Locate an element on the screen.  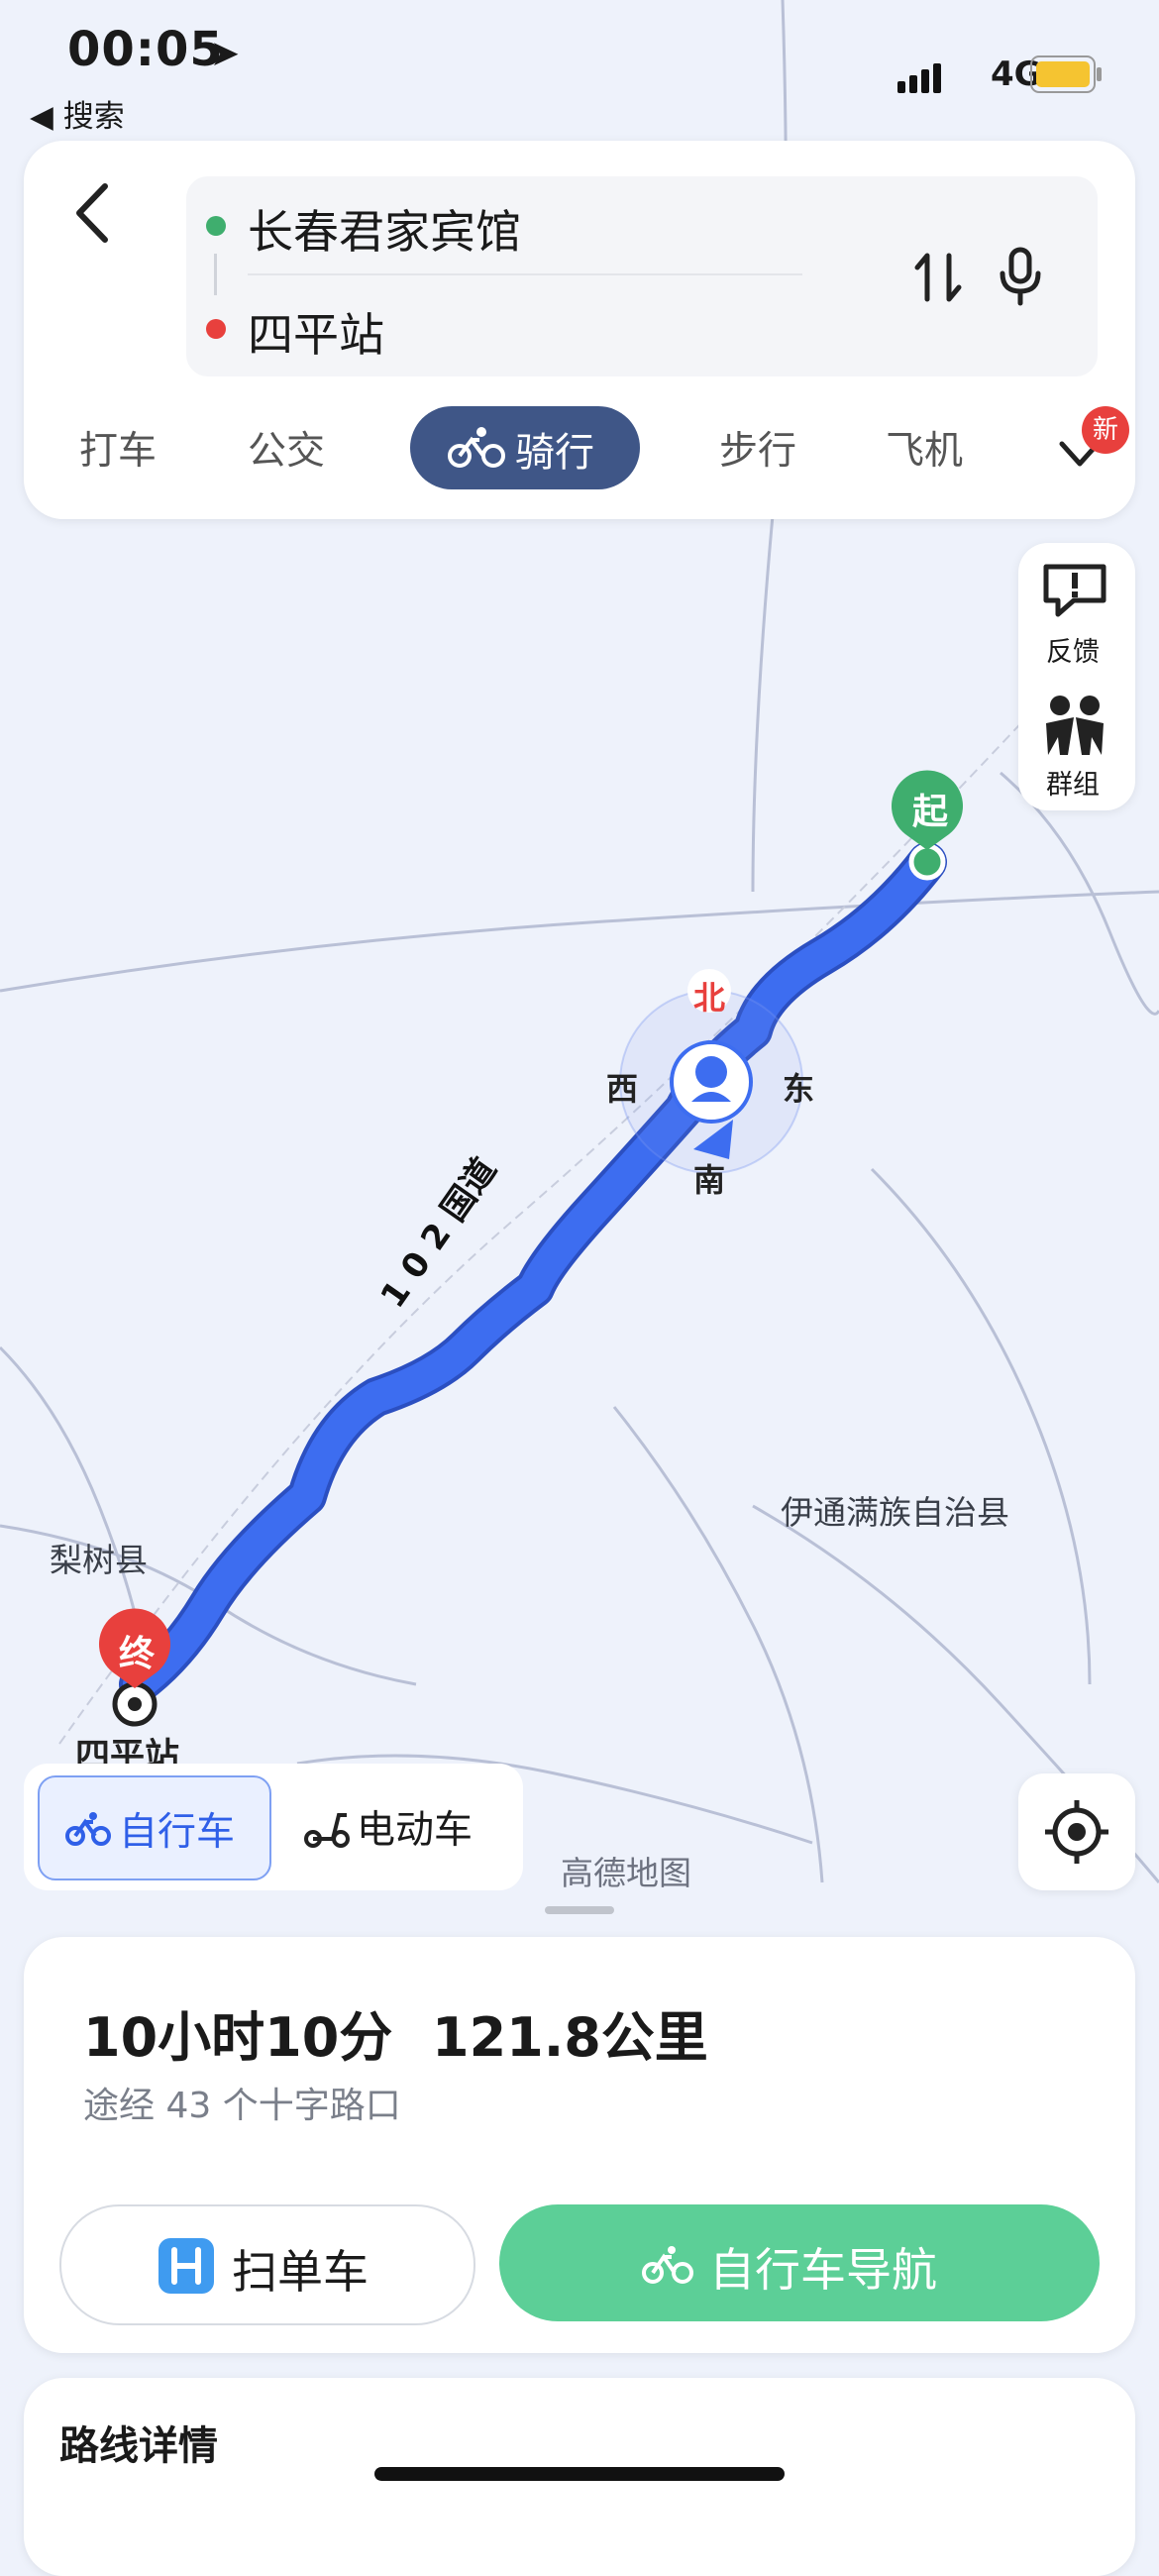
bike-icon is located at coordinates (476, 453).